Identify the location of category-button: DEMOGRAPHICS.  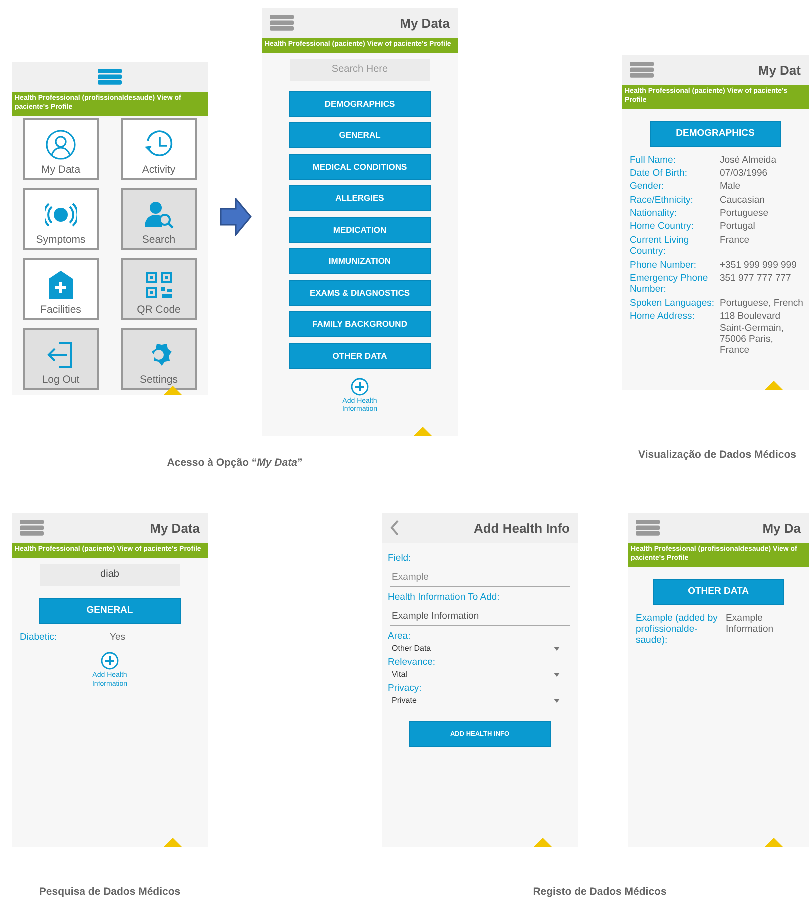
(360, 103).